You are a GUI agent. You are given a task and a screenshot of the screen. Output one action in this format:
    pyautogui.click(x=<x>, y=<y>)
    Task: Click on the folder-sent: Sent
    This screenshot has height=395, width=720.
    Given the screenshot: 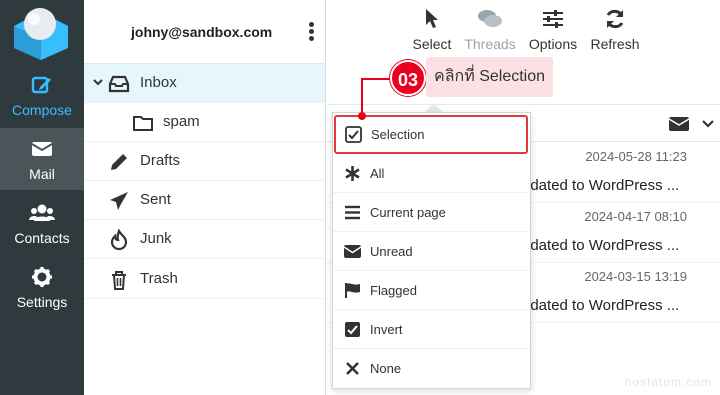 What is the action you would take?
    pyautogui.click(x=204, y=200)
    